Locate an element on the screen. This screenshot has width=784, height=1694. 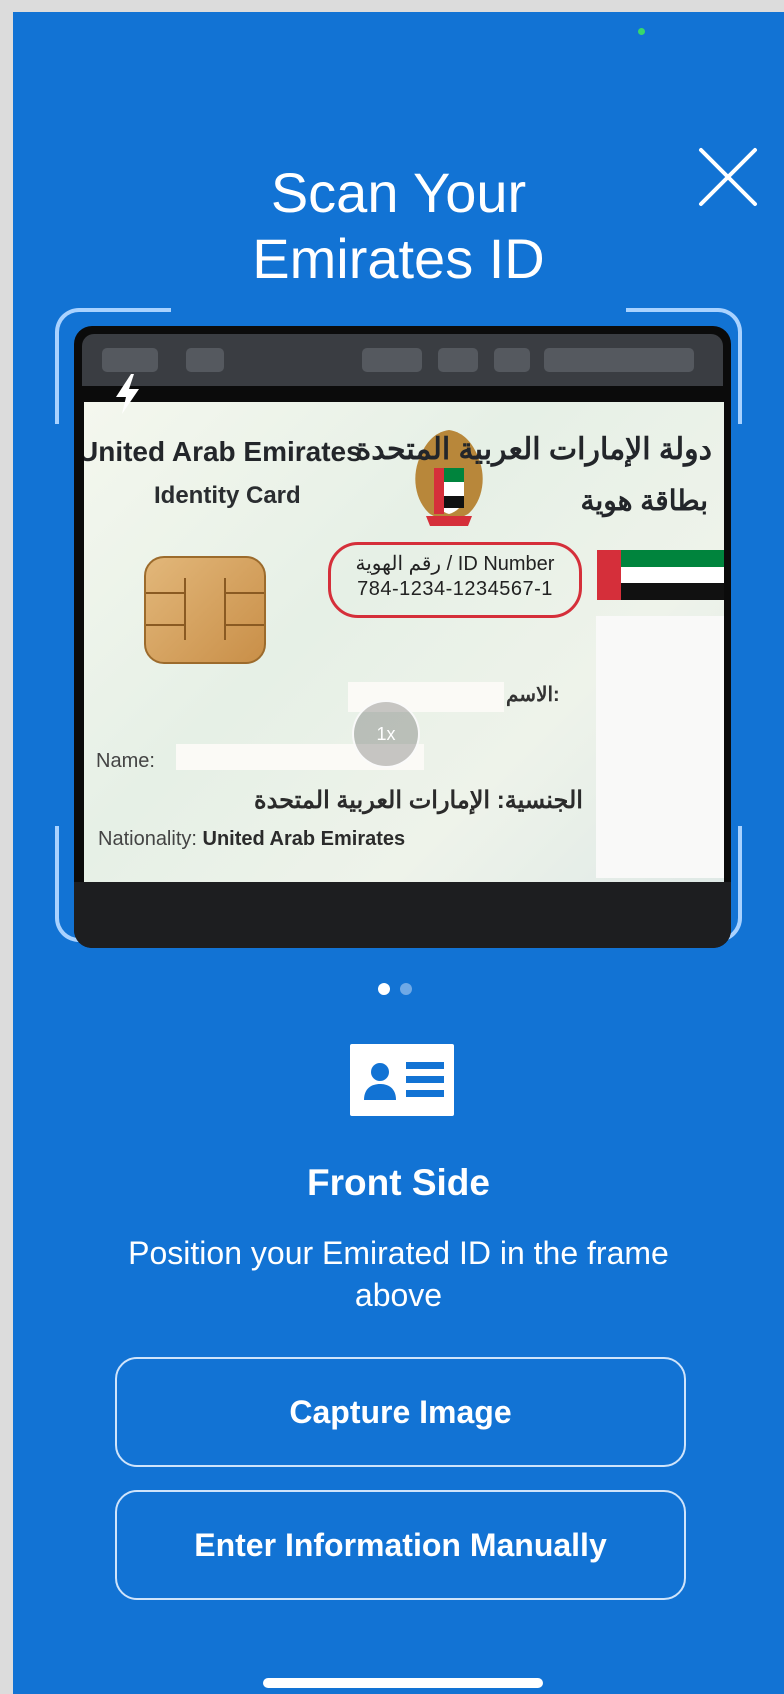
nationality-ar: الجنسية: الإمارات العربية المتحدة is located at coordinates (418, 800).